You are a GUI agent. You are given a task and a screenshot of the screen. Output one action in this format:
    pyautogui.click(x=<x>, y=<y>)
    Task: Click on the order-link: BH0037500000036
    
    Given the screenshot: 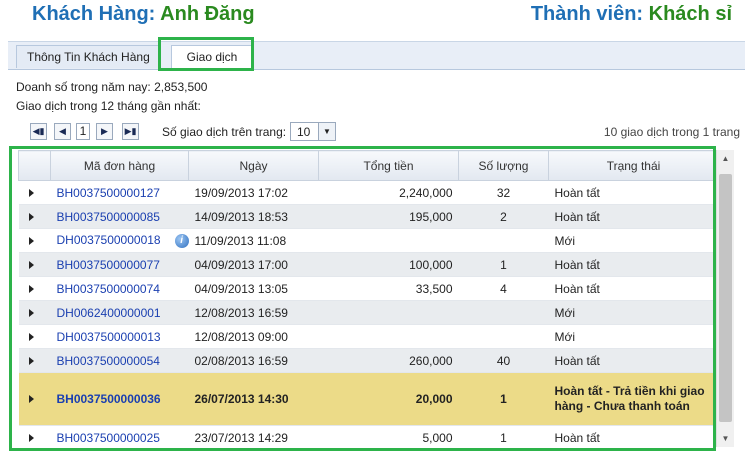 What is the action you would take?
    pyautogui.click(x=109, y=399)
    